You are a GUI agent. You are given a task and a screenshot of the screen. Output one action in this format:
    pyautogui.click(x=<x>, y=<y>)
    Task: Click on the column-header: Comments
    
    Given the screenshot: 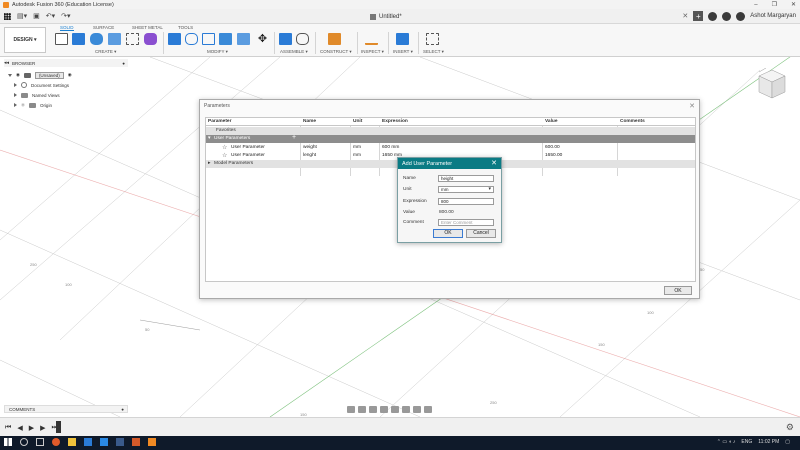 What is the action you would take?
    pyautogui.click(x=632, y=121)
    